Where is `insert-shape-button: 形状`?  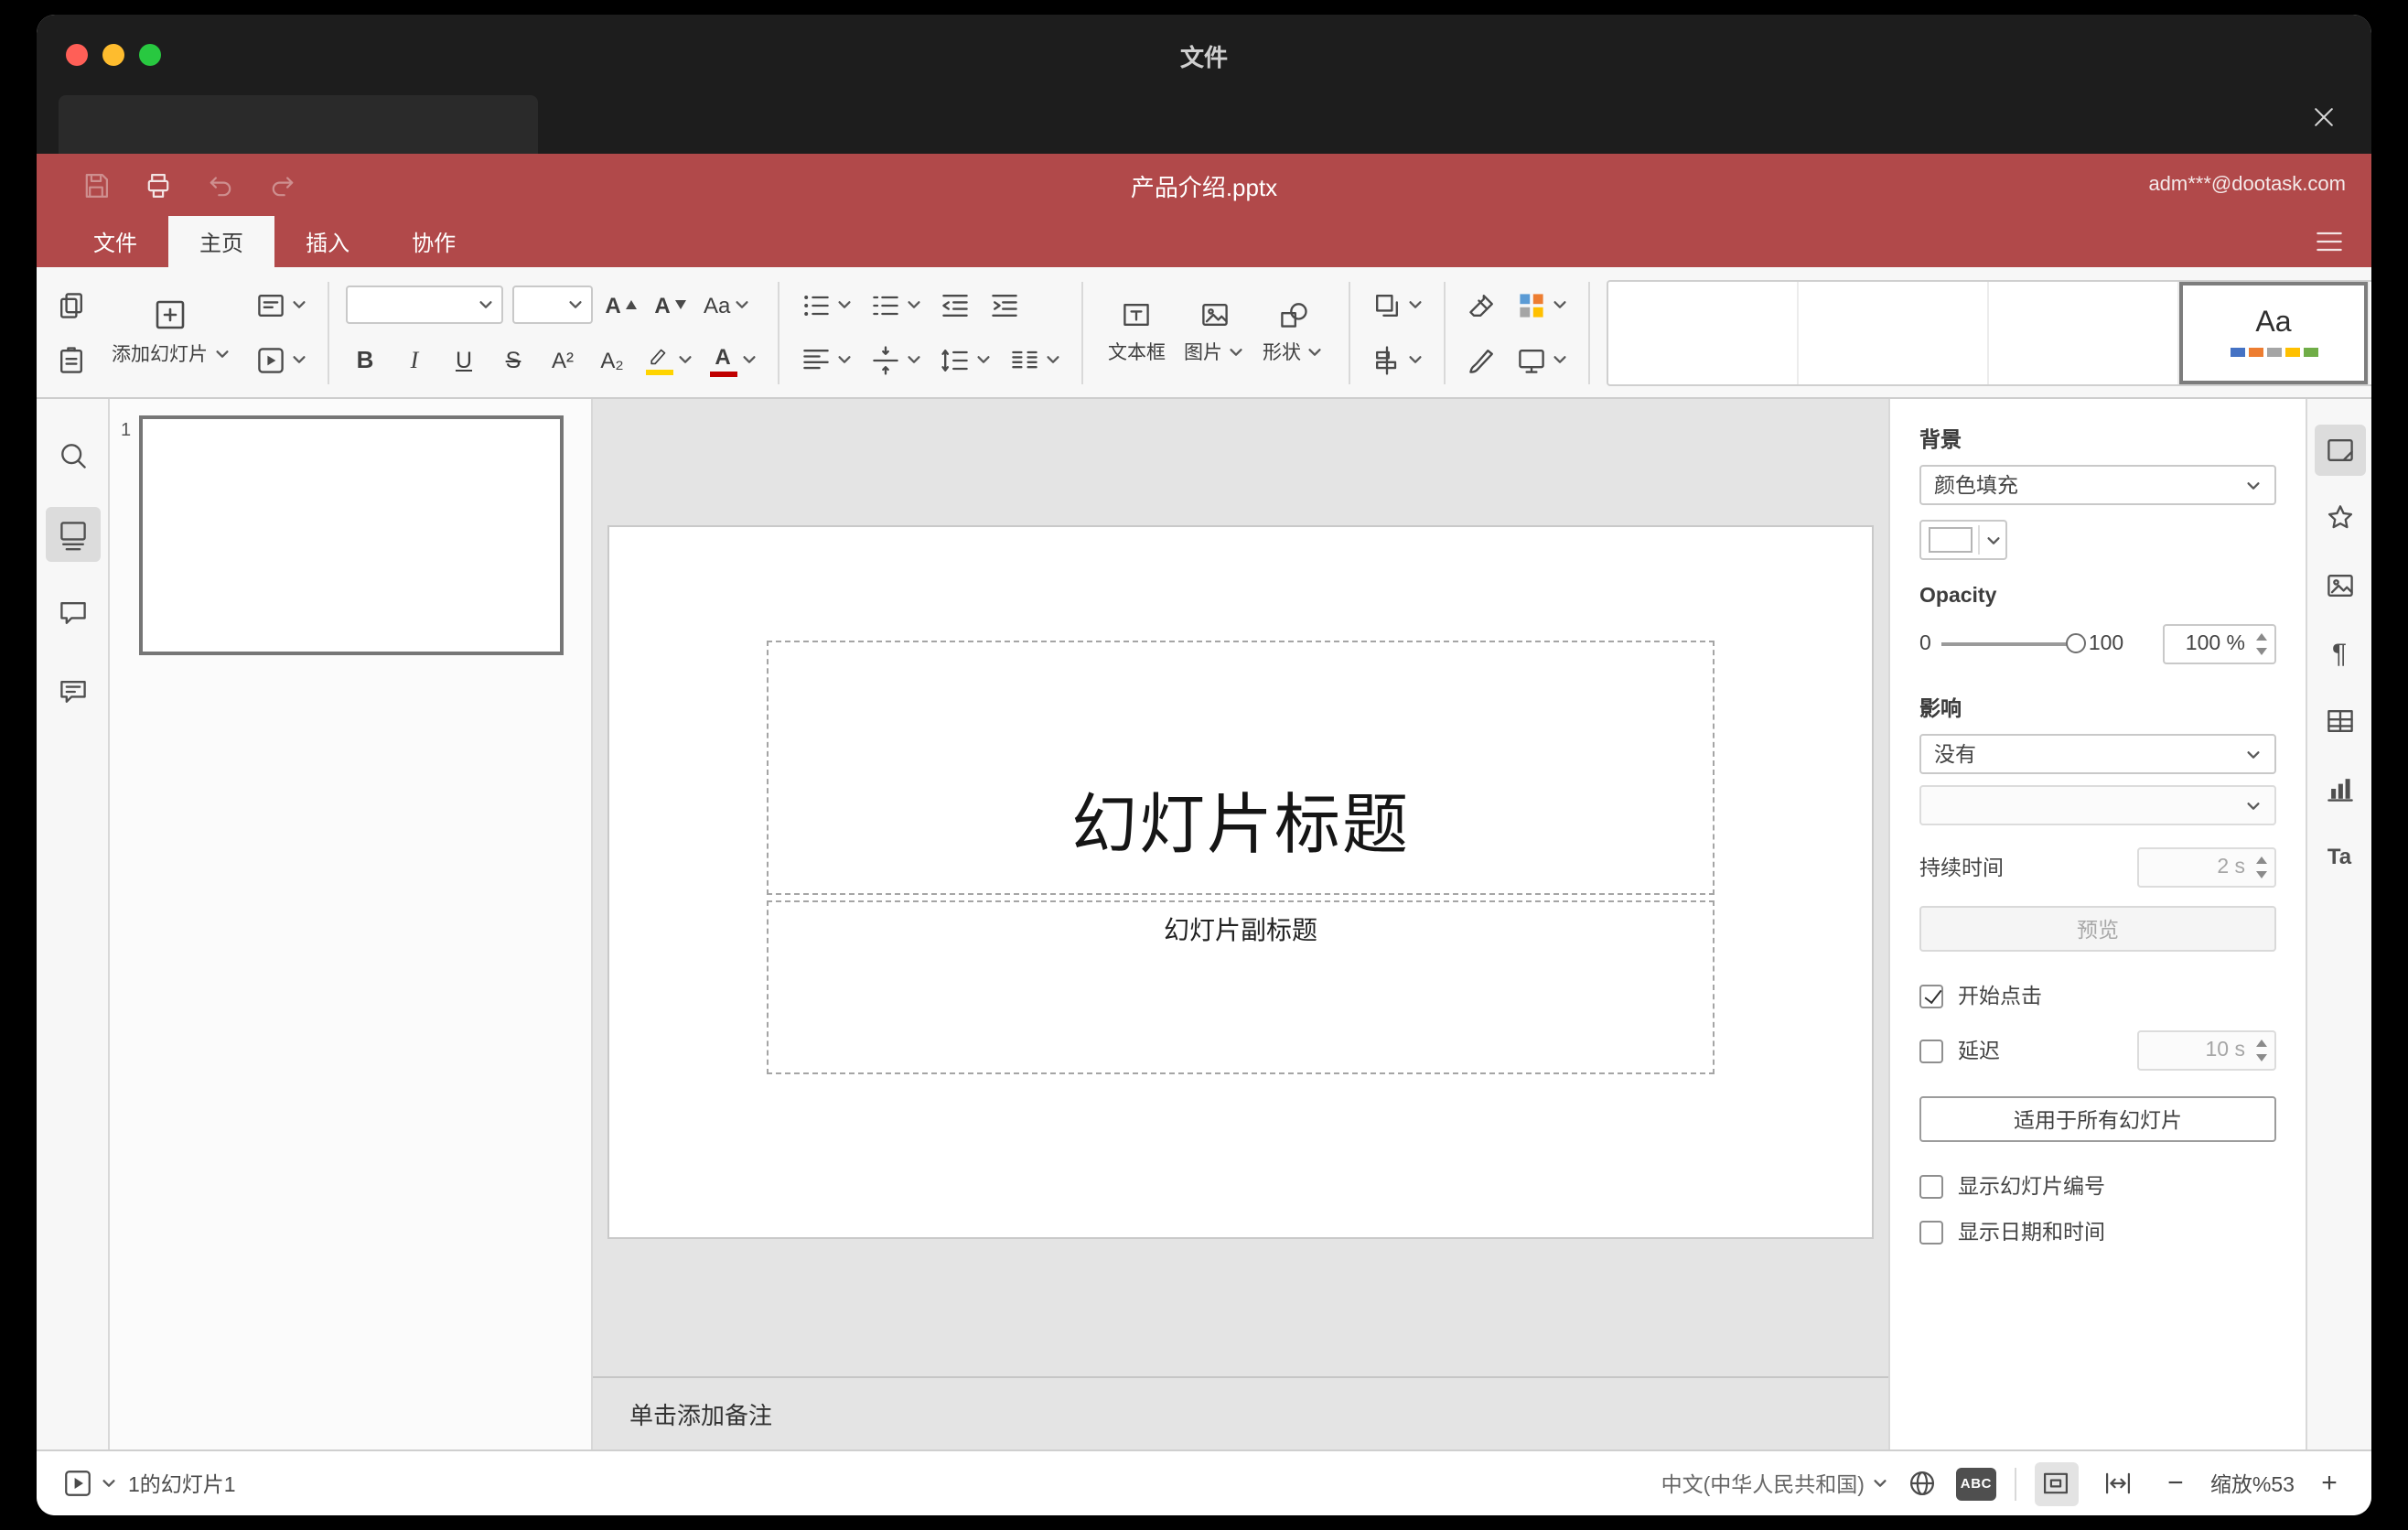
insert-shape-button: 形状 is located at coordinates (1292, 332).